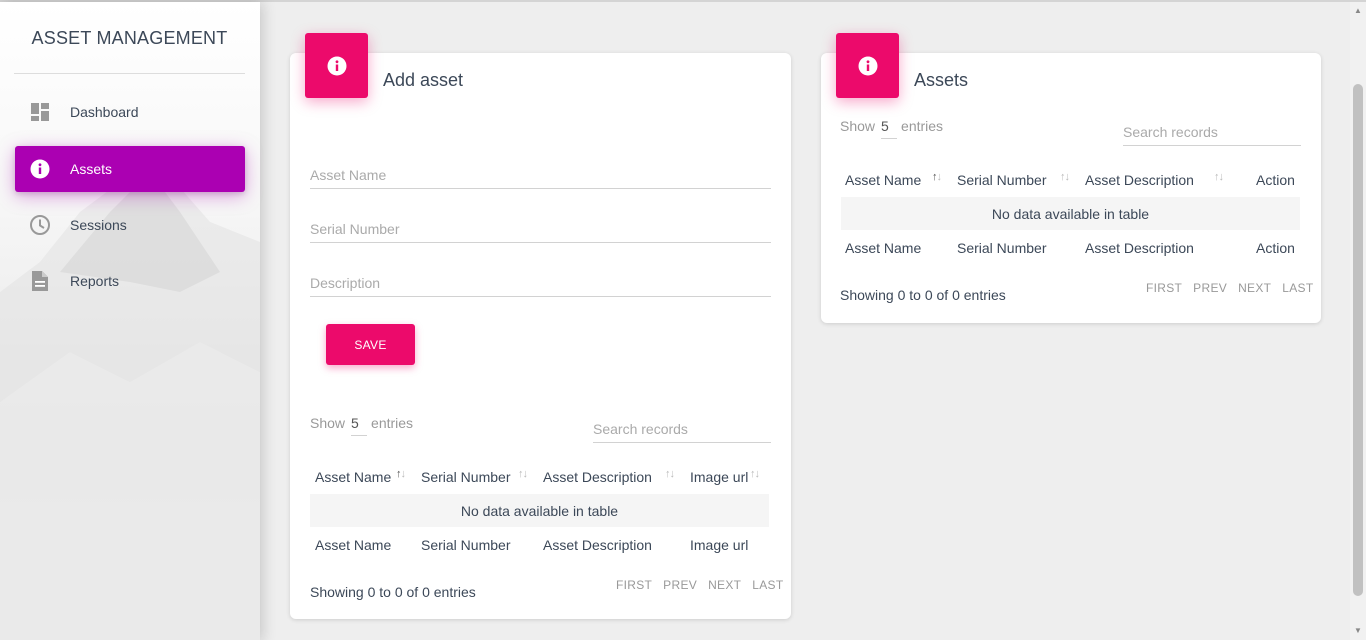  Describe the element at coordinates (719, 477) in the screenshot. I see `column-header-image-url: Image url` at that location.